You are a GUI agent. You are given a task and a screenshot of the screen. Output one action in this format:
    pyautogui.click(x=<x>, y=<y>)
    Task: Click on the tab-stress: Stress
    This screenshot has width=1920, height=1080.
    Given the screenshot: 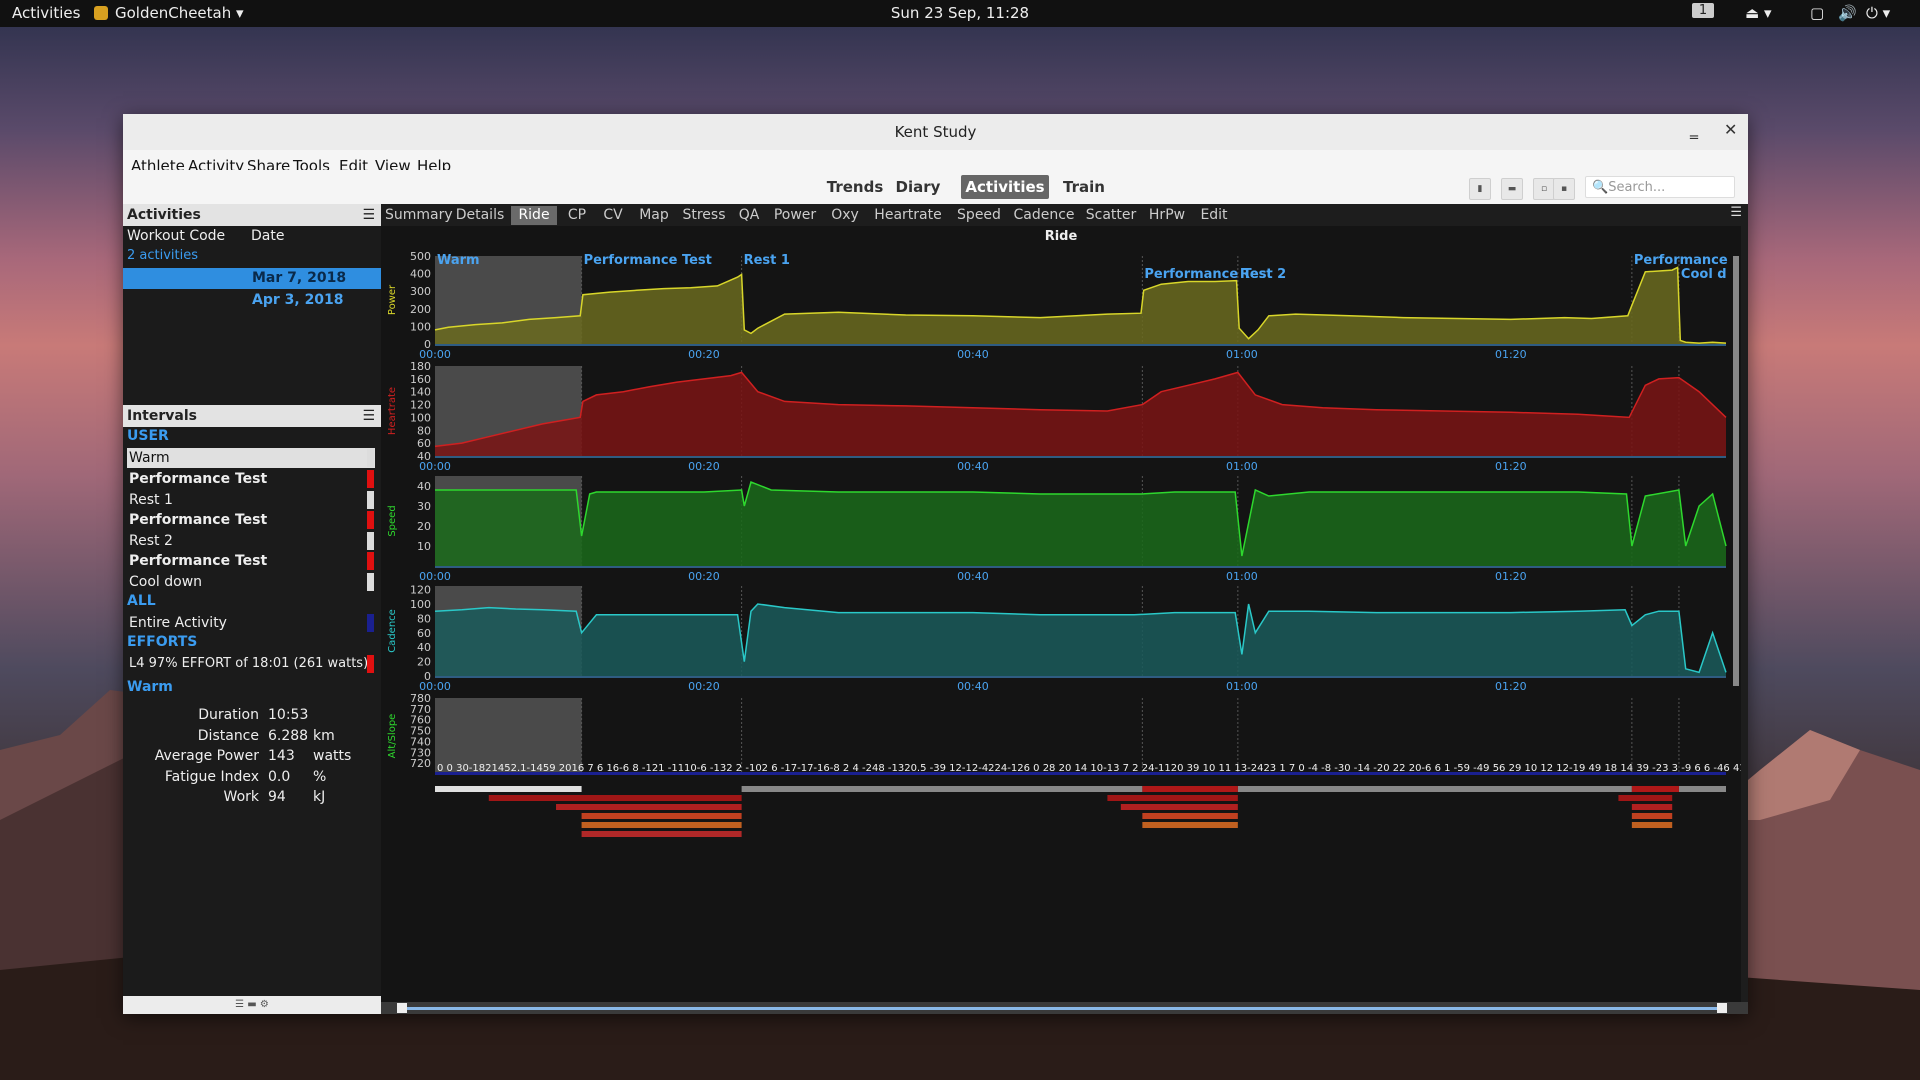 What is the action you would take?
    pyautogui.click(x=704, y=215)
    